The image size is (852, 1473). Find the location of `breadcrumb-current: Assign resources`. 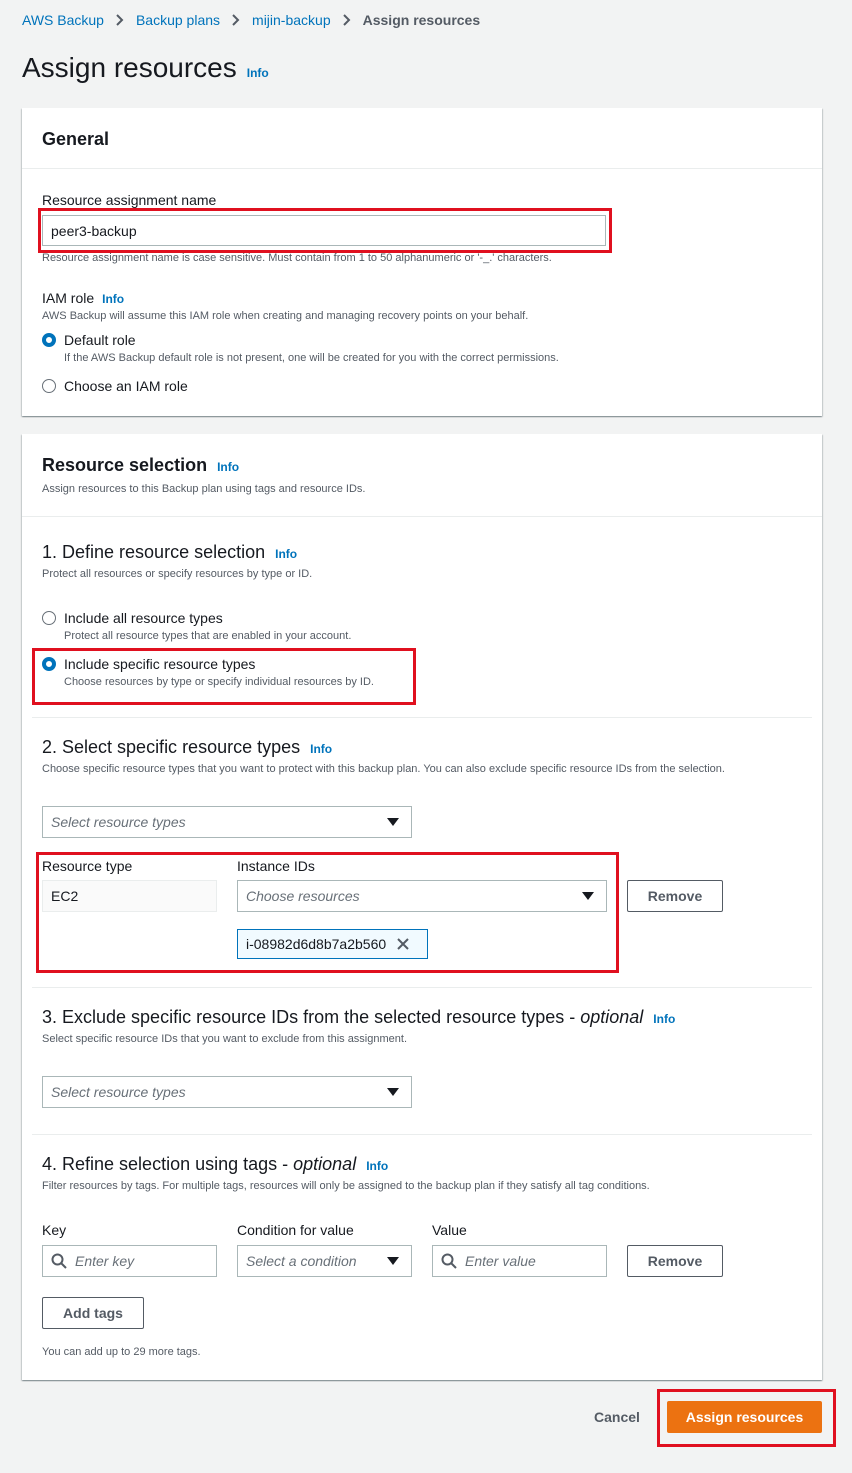

breadcrumb-current: Assign resources is located at coordinates (421, 20).